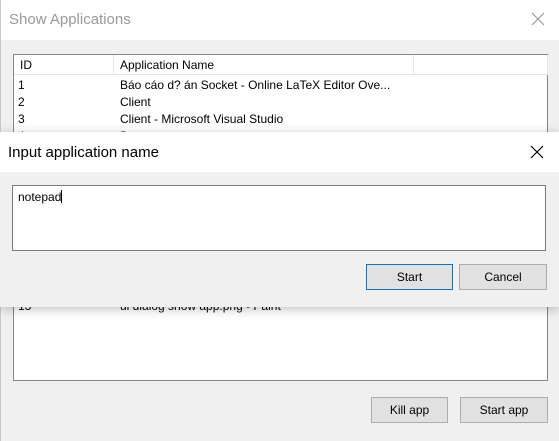 The height and width of the screenshot is (441, 559). Describe the element at coordinates (83, 152) in the screenshot. I see `dialog-title: Input application name` at that location.